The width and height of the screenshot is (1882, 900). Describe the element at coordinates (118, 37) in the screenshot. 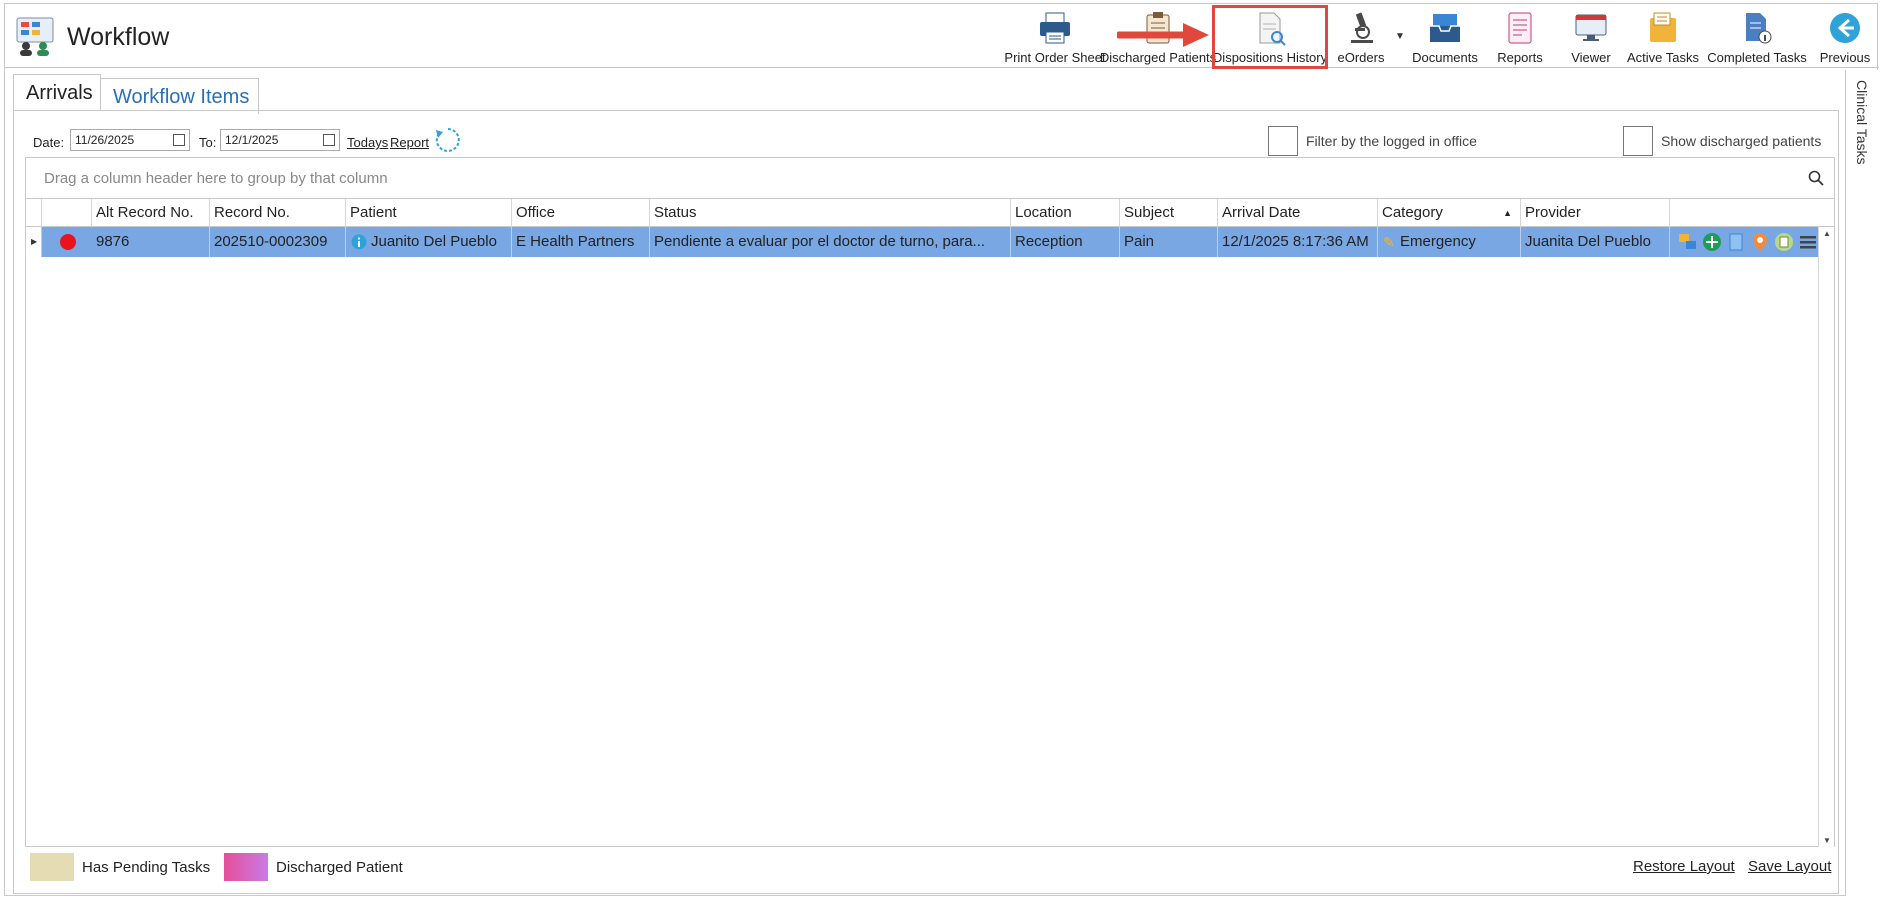

I see `page-title: Workflow` at that location.